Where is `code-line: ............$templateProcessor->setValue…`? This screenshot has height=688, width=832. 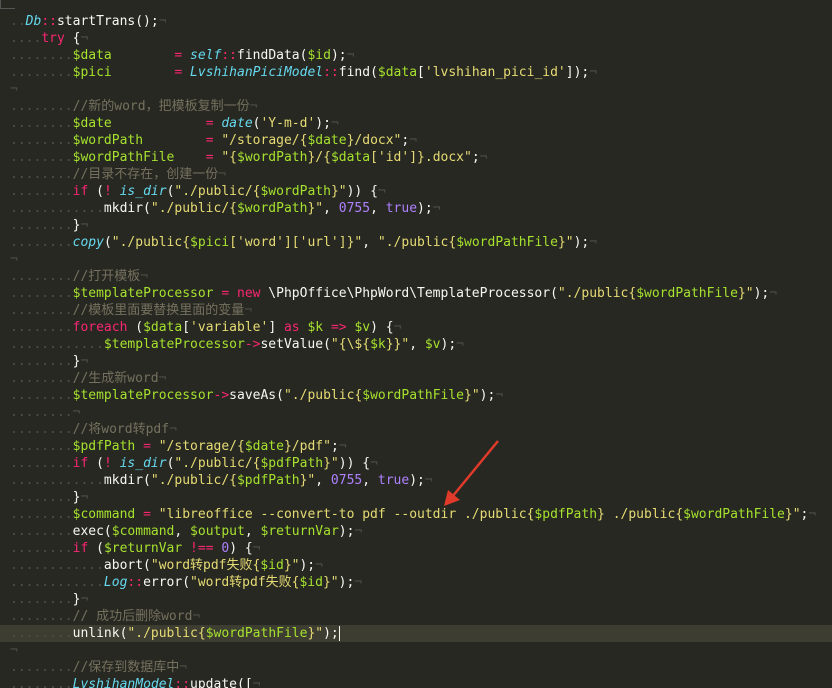
code-line: ............$templateProcessor->setValue… is located at coordinates (416, 344).